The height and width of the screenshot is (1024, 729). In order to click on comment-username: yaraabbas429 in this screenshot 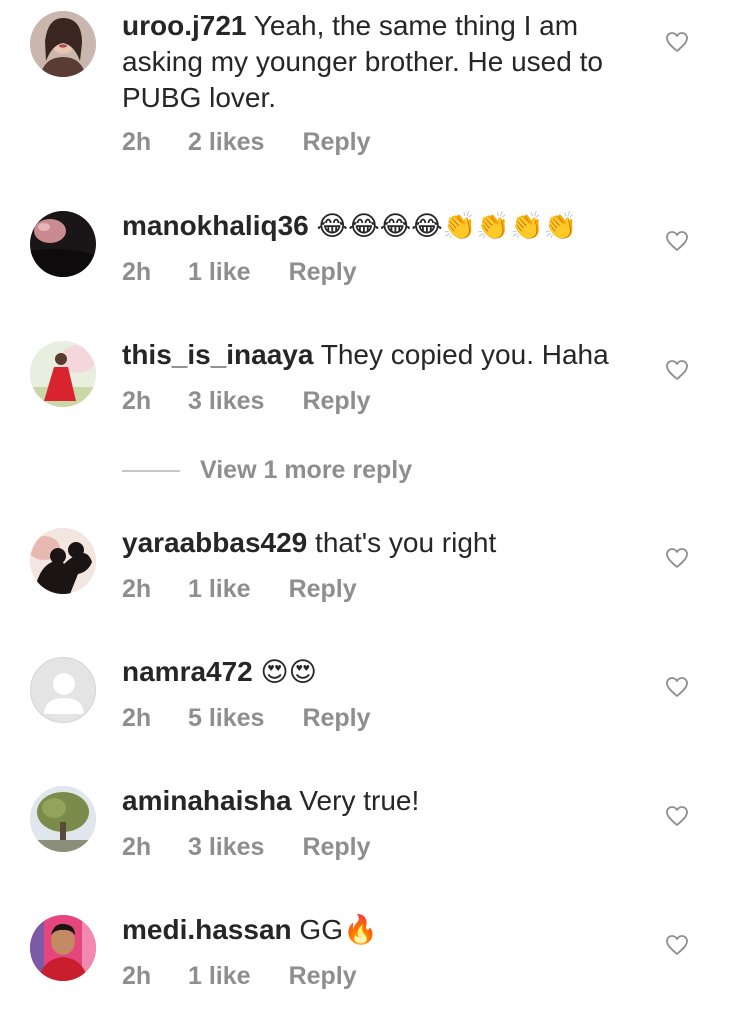, I will do `click(214, 542)`.